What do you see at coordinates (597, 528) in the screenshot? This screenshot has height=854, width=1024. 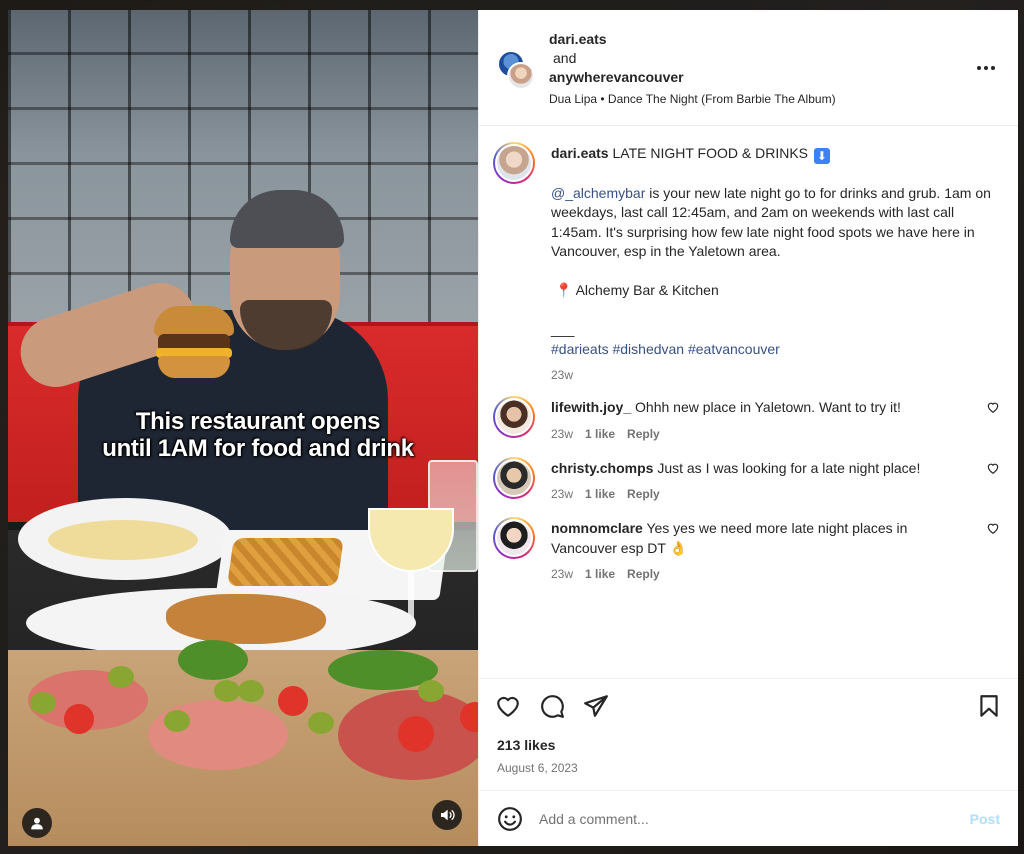 I see `comment-username: nomnomclare` at bounding box center [597, 528].